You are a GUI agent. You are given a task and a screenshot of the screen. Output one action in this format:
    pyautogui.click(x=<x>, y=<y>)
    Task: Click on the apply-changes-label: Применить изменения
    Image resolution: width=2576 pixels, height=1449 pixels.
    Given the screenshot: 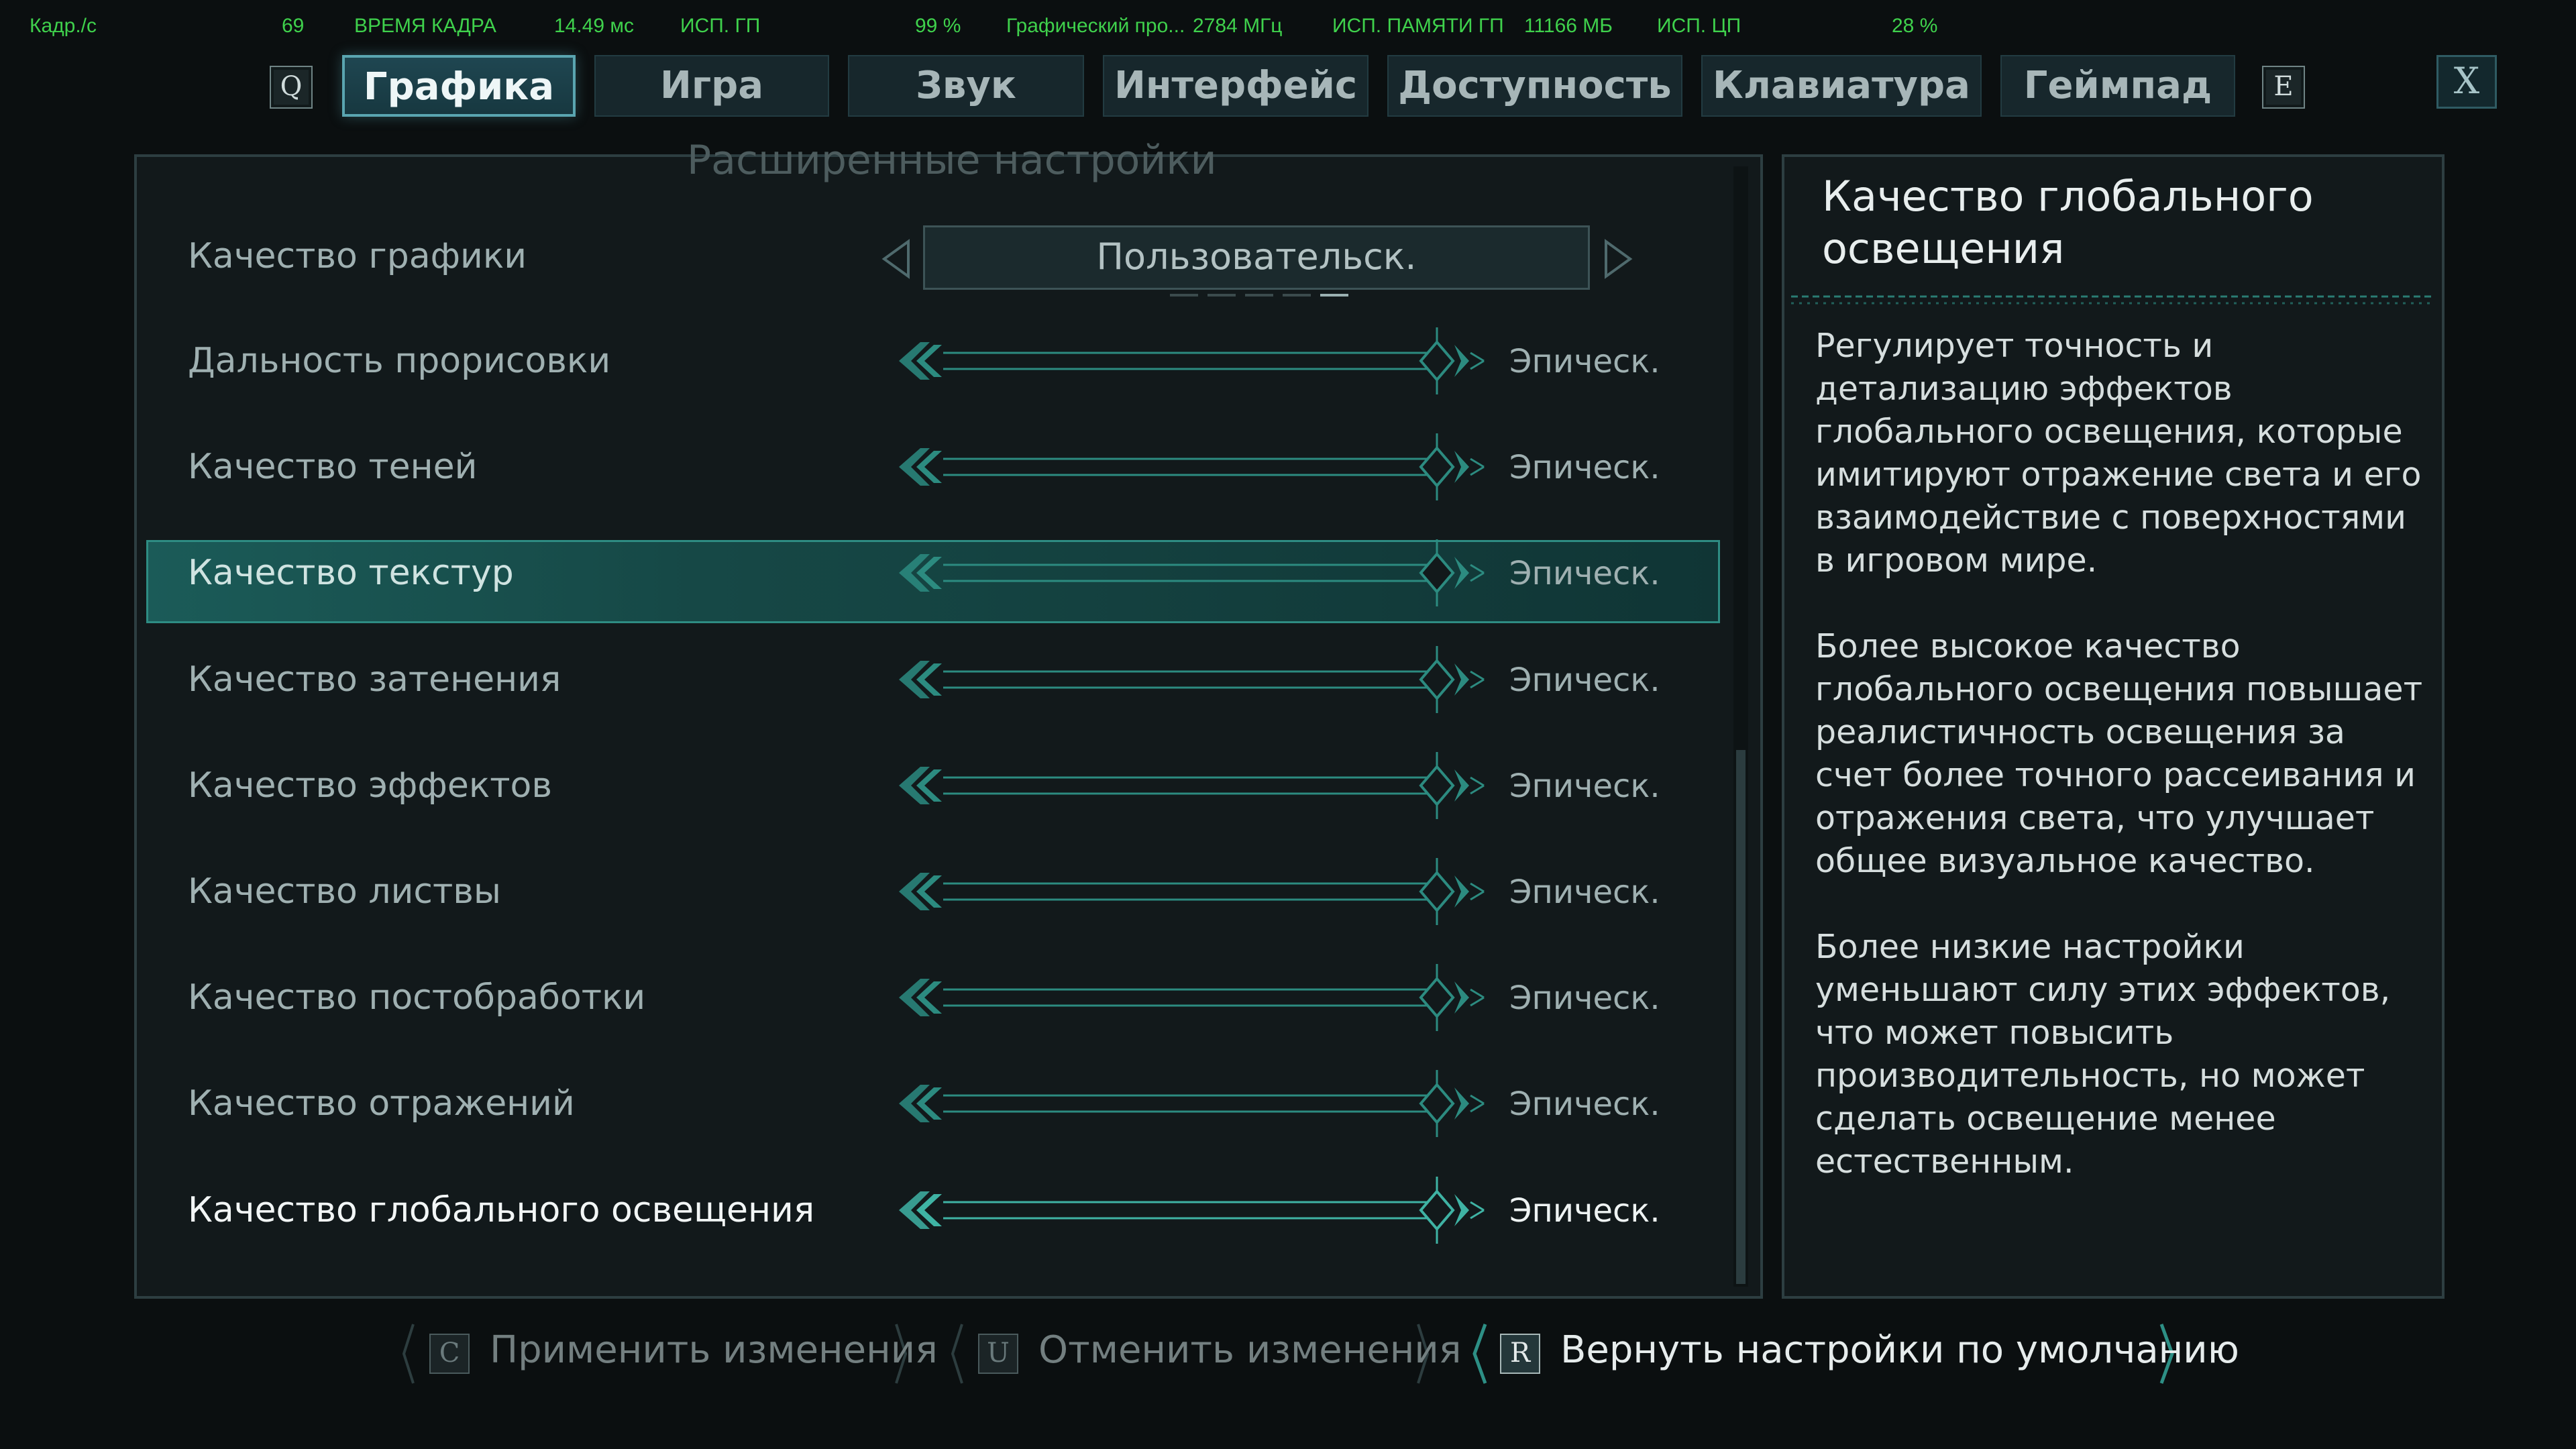 What is the action you would take?
    pyautogui.click(x=714, y=1350)
    